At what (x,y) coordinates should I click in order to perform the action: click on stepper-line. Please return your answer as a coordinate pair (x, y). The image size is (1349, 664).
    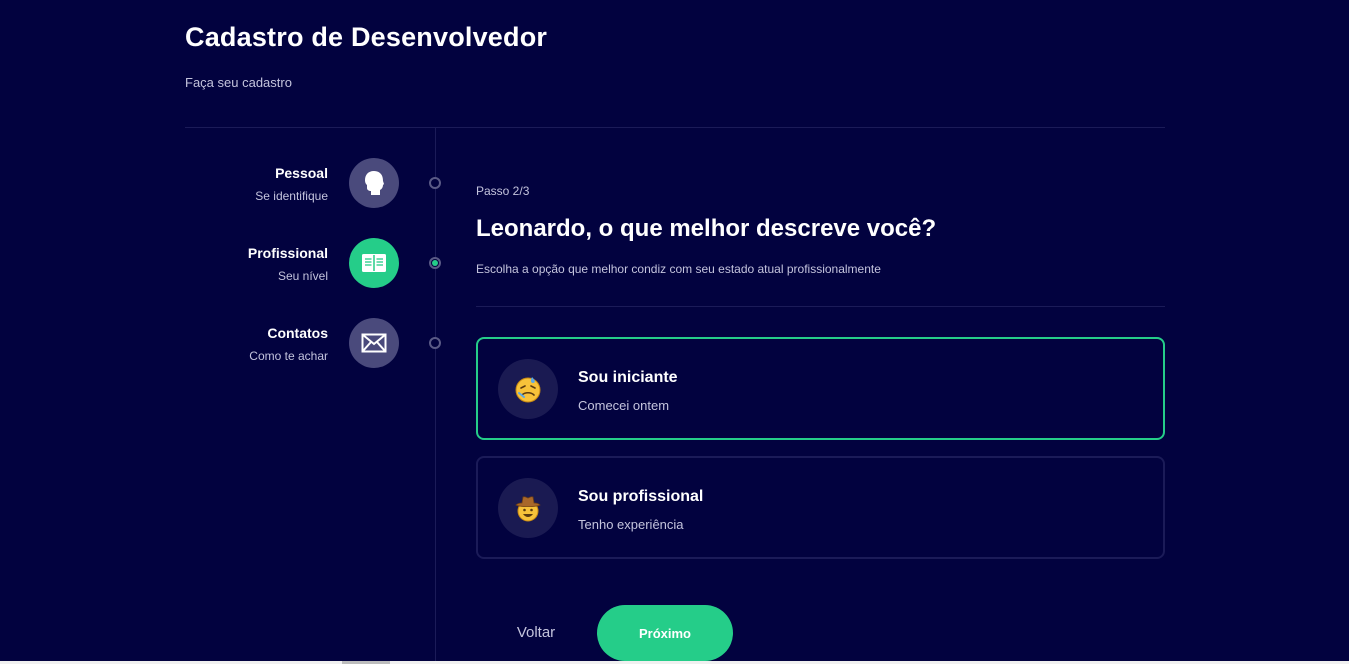
    Looking at the image, I should click on (435, 396).